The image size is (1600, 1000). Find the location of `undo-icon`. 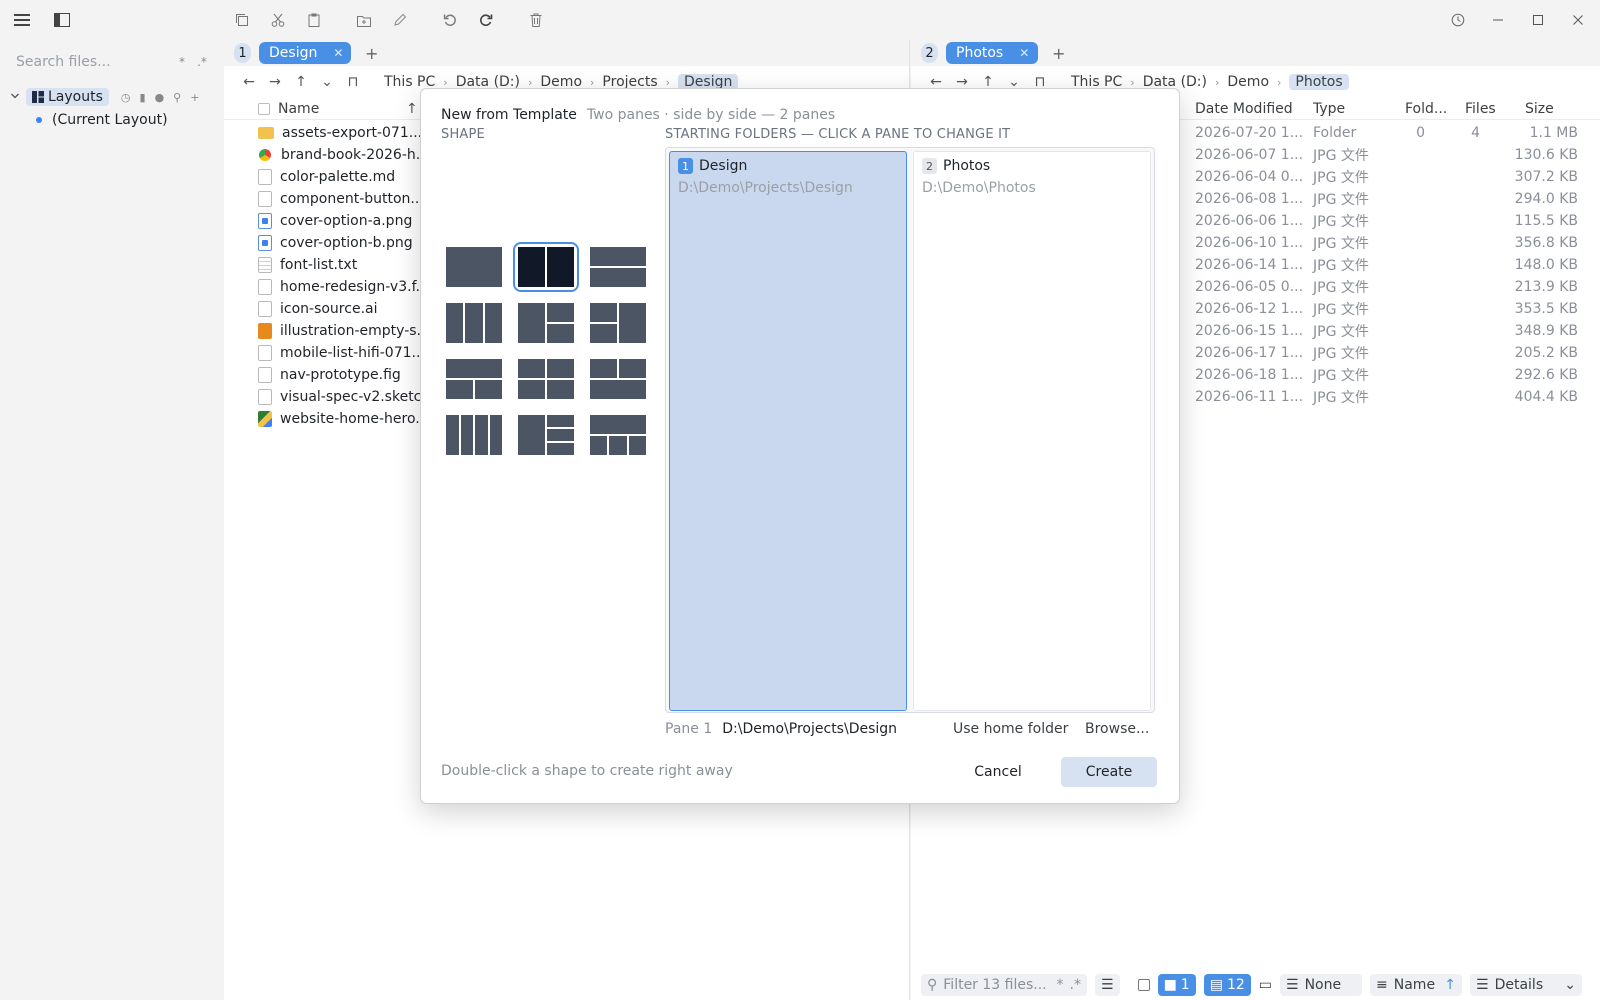

undo-icon is located at coordinates (450, 20).